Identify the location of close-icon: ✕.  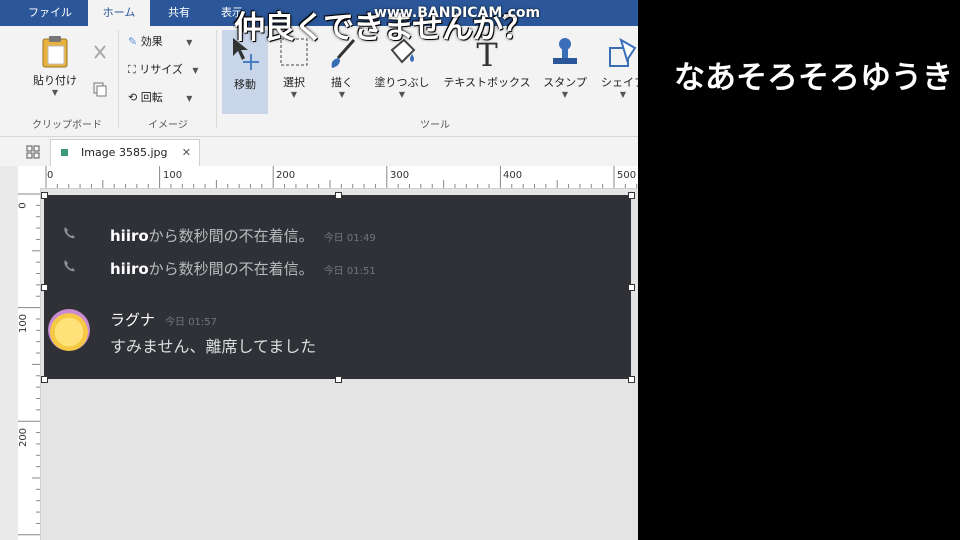
(186, 153).